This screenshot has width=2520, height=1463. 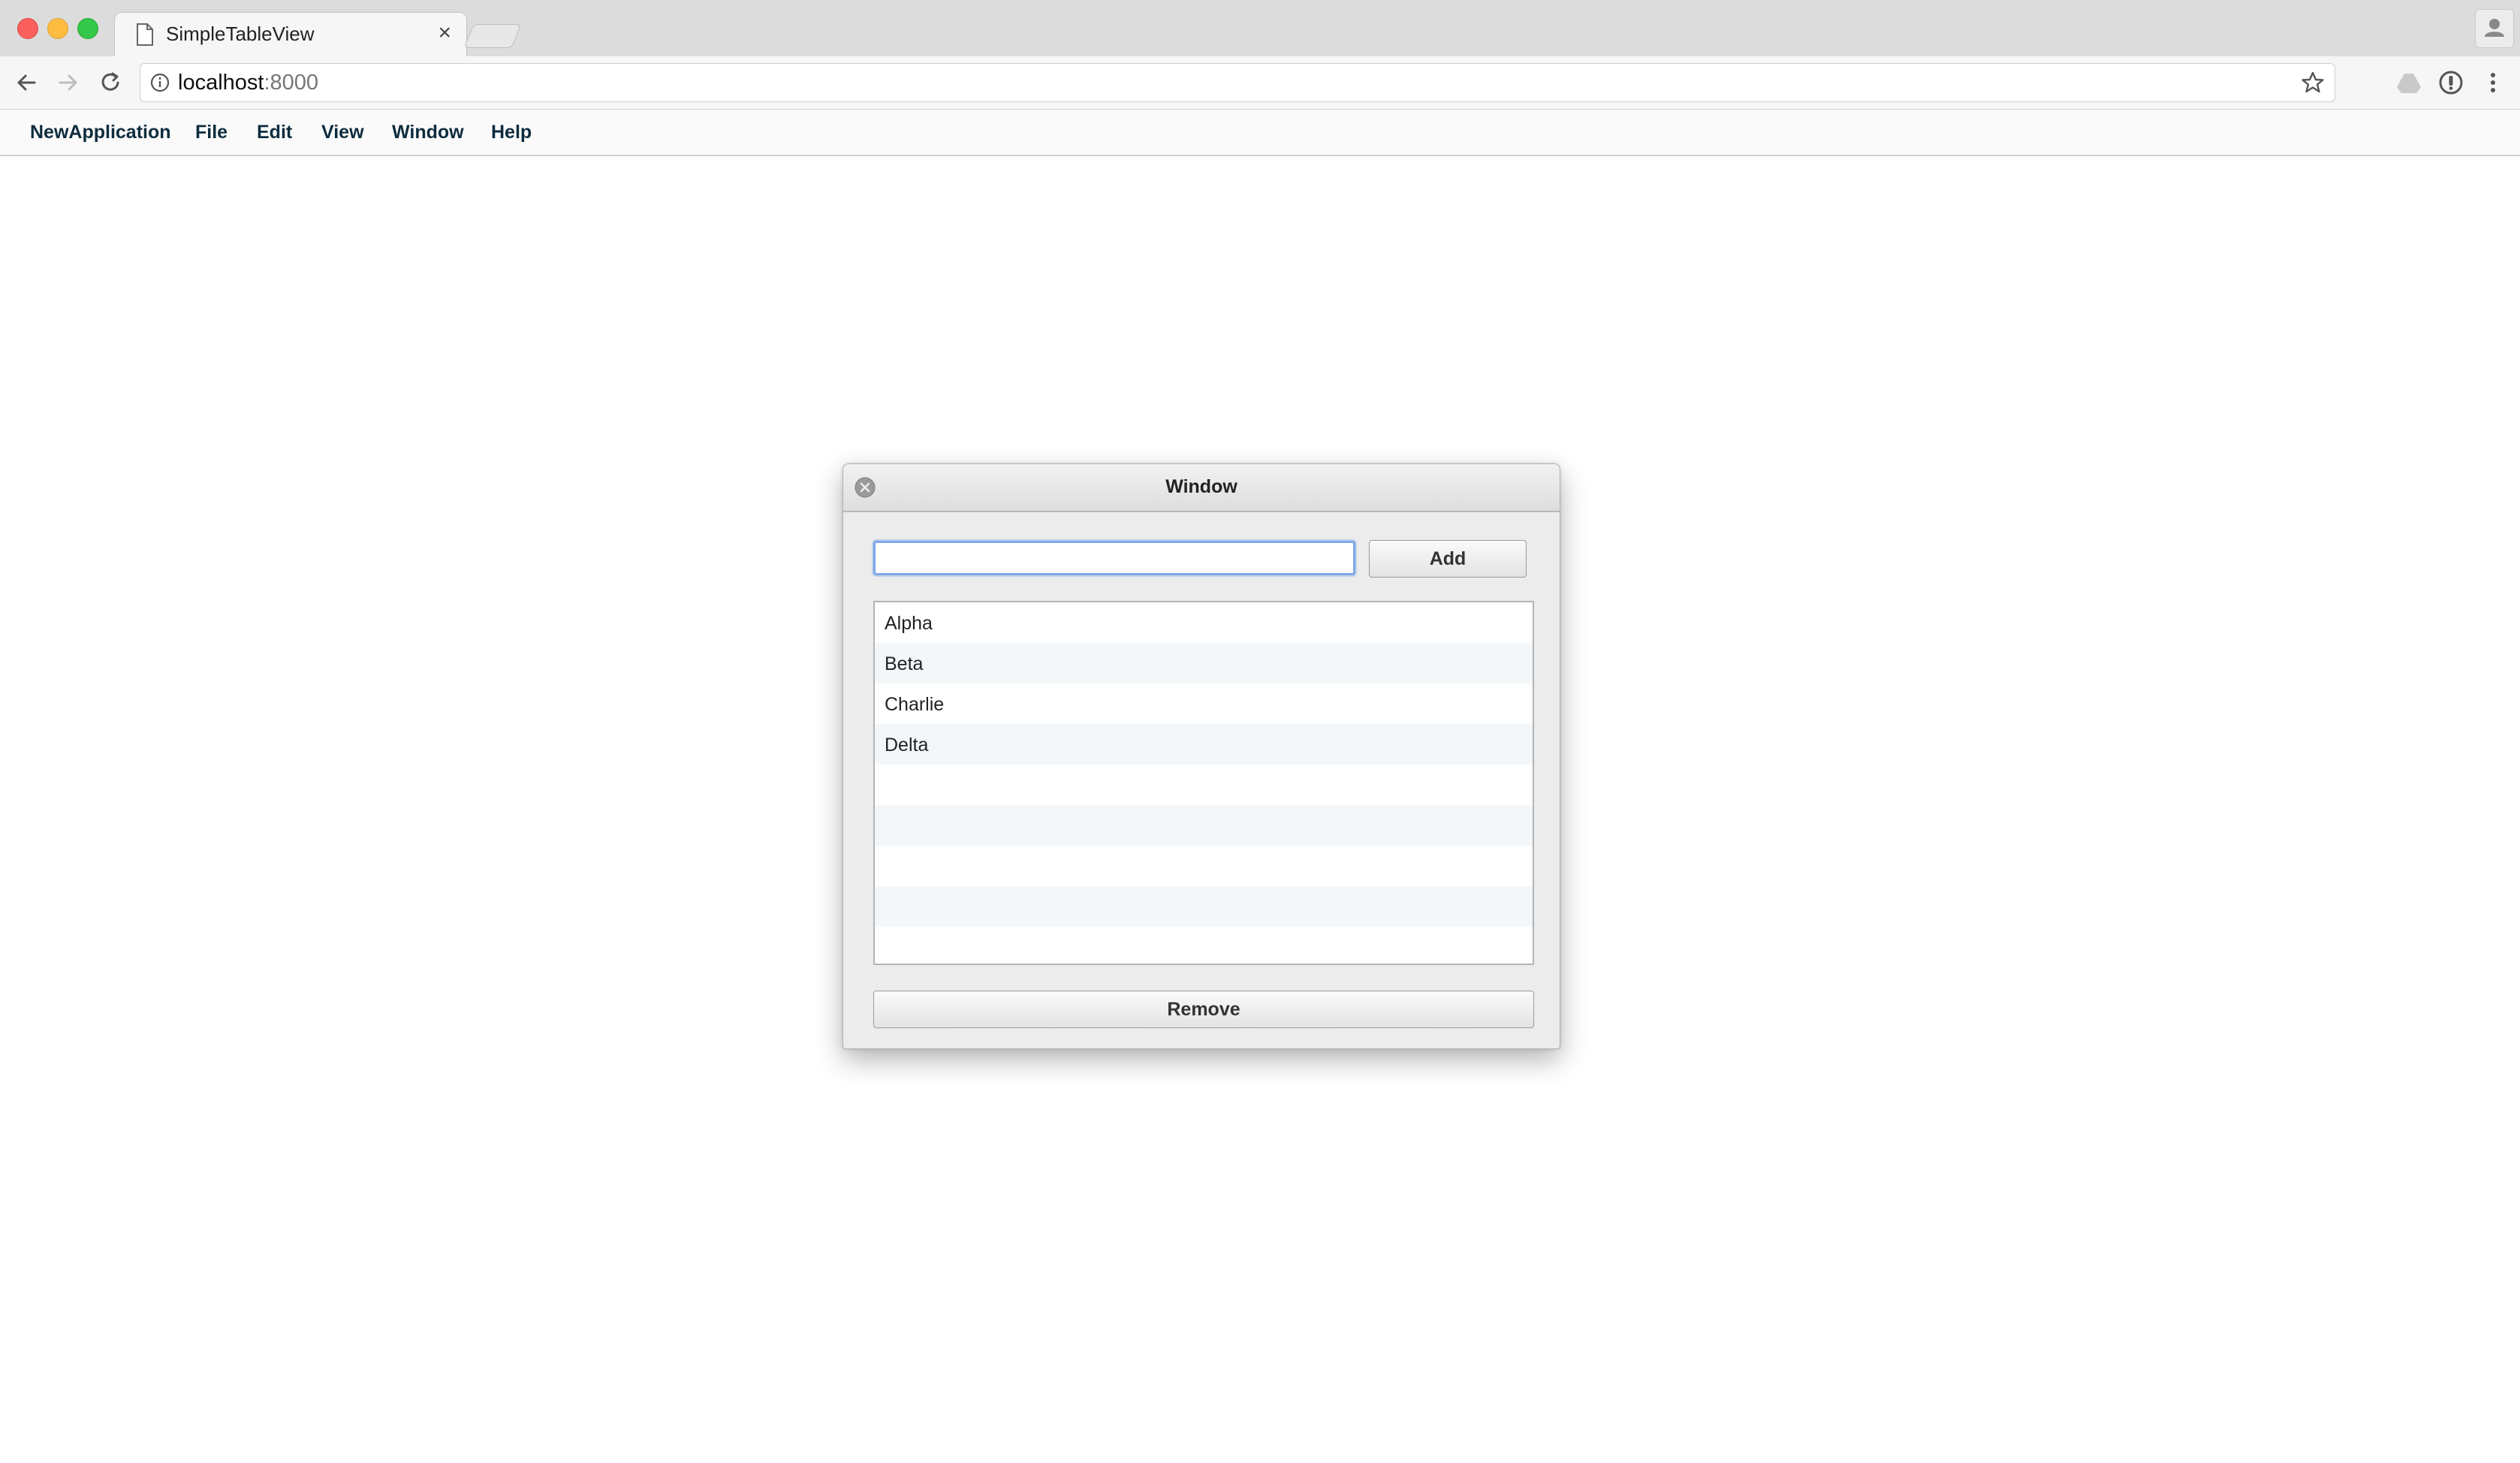 I want to click on person-icon, so click(x=2494, y=28).